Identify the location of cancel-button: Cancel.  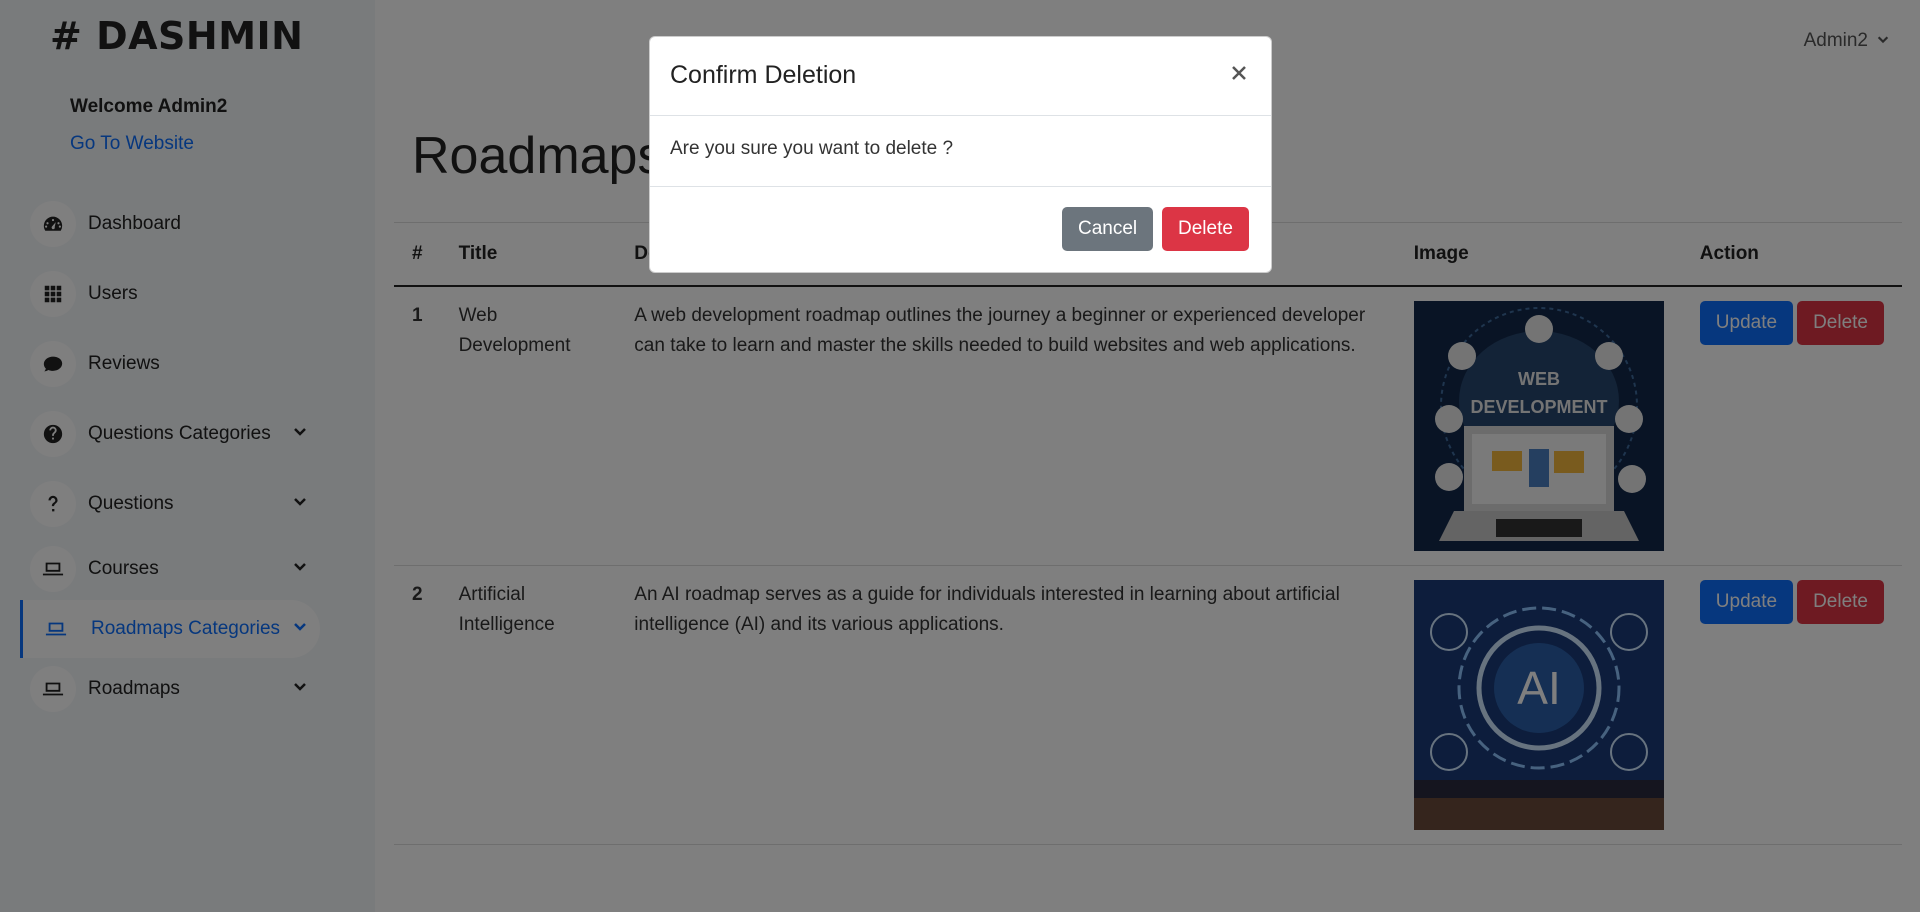
(1108, 229).